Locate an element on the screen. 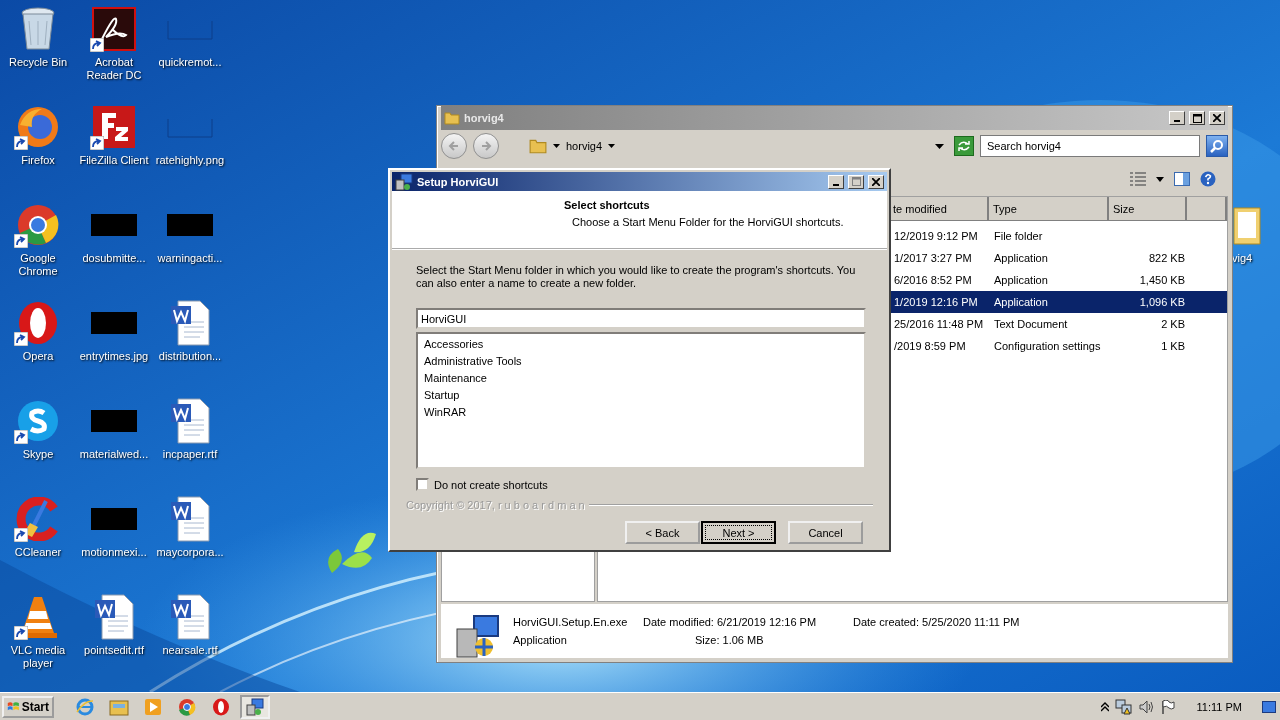 This screenshot has width=1280, height=720. desktop-icon-label: Acrobat Reader DC is located at coordinates (114, 69).